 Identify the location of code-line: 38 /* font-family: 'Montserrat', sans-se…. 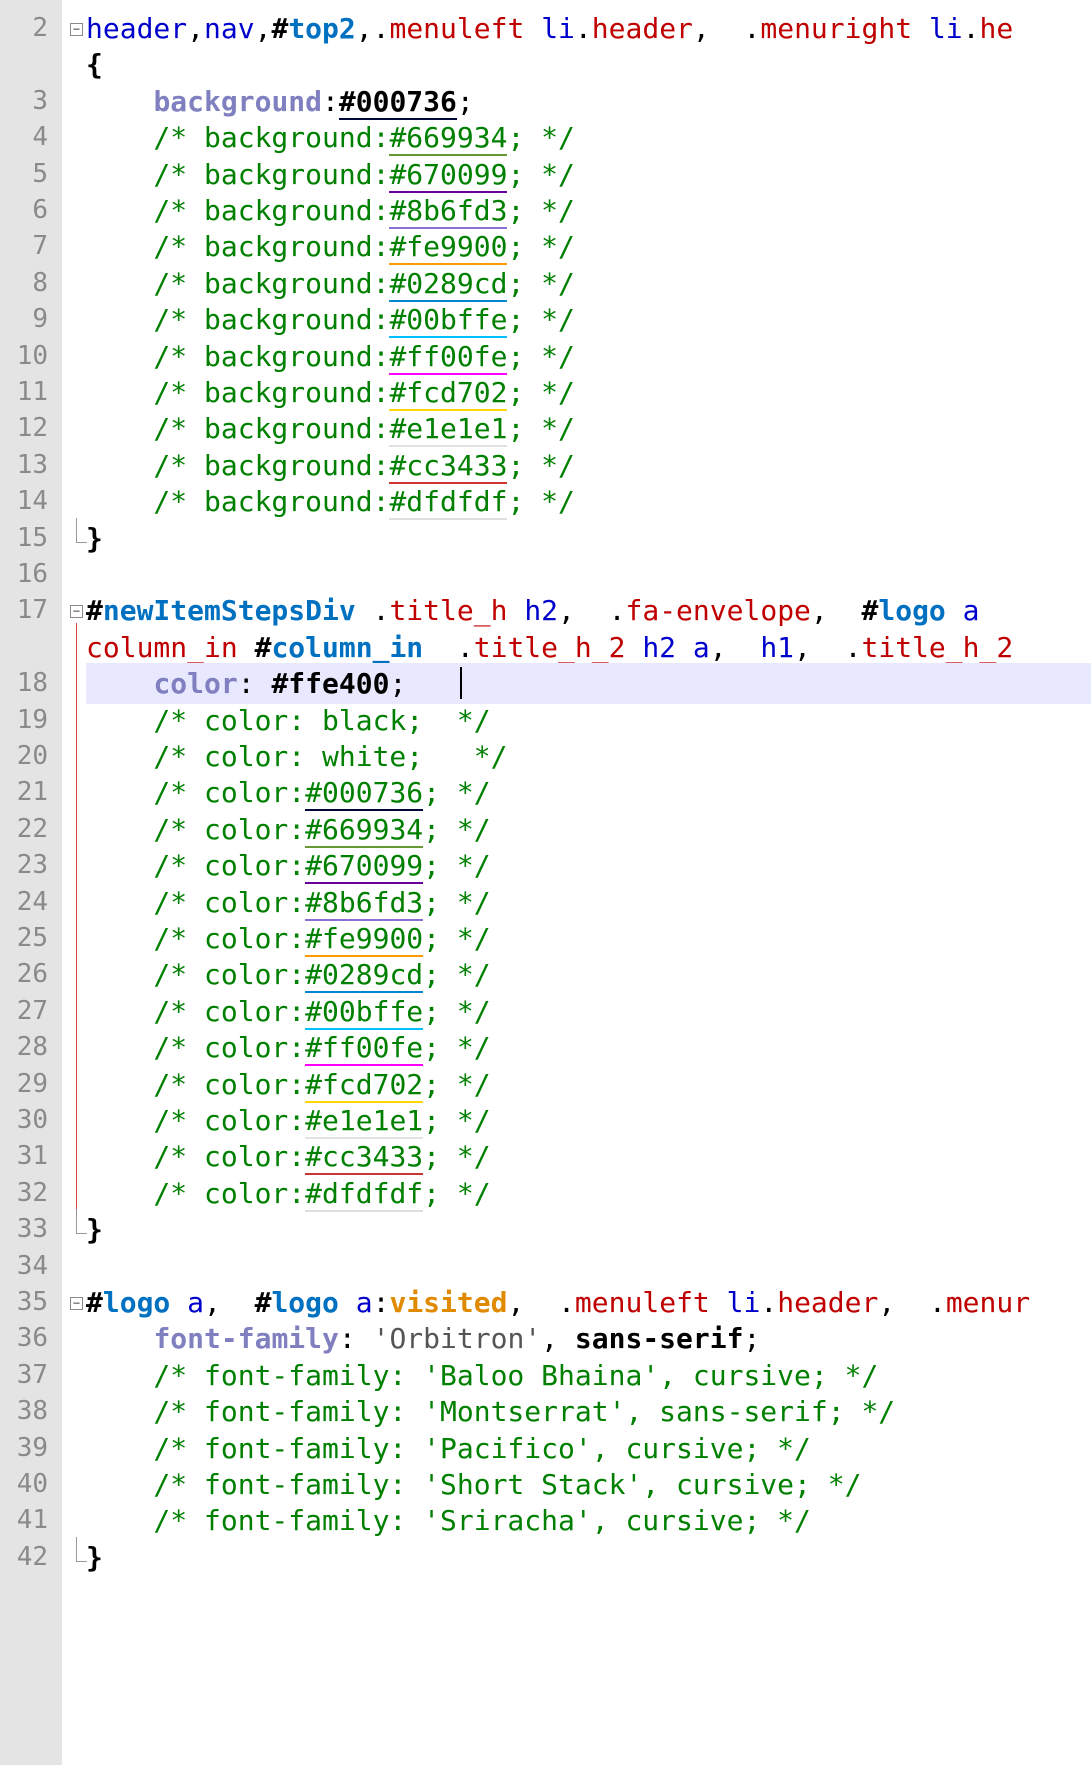
(545, 1411).